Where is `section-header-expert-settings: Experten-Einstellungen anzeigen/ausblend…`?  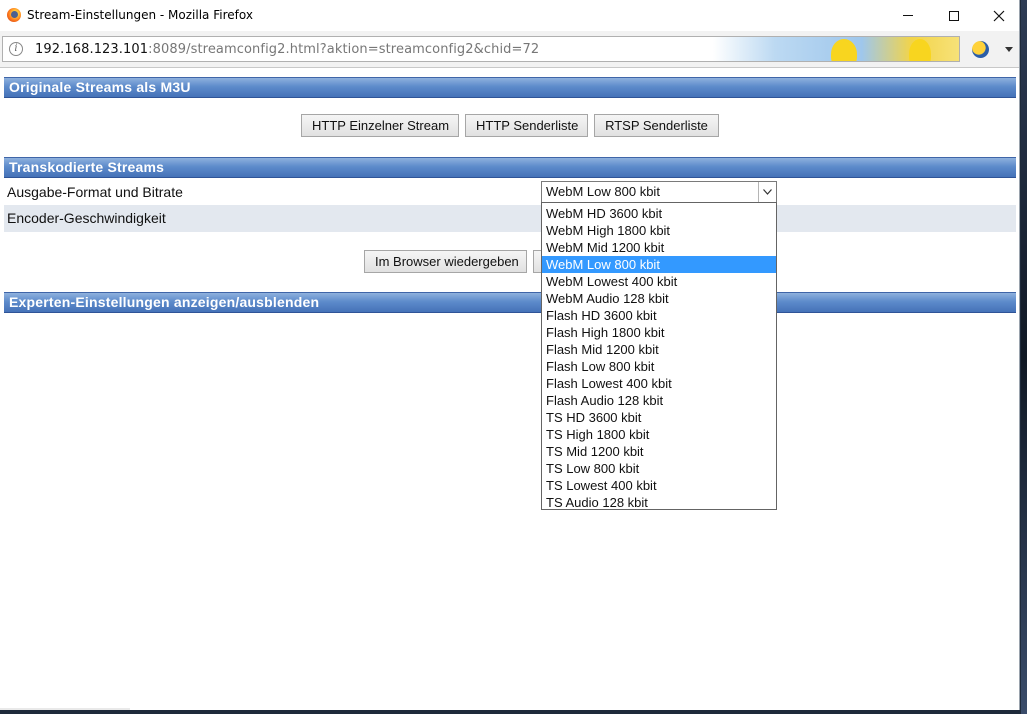 section-header-expert-settings: Experten-Einstellungen anzeigen/ausblend… is located at coordinates (510, 302).